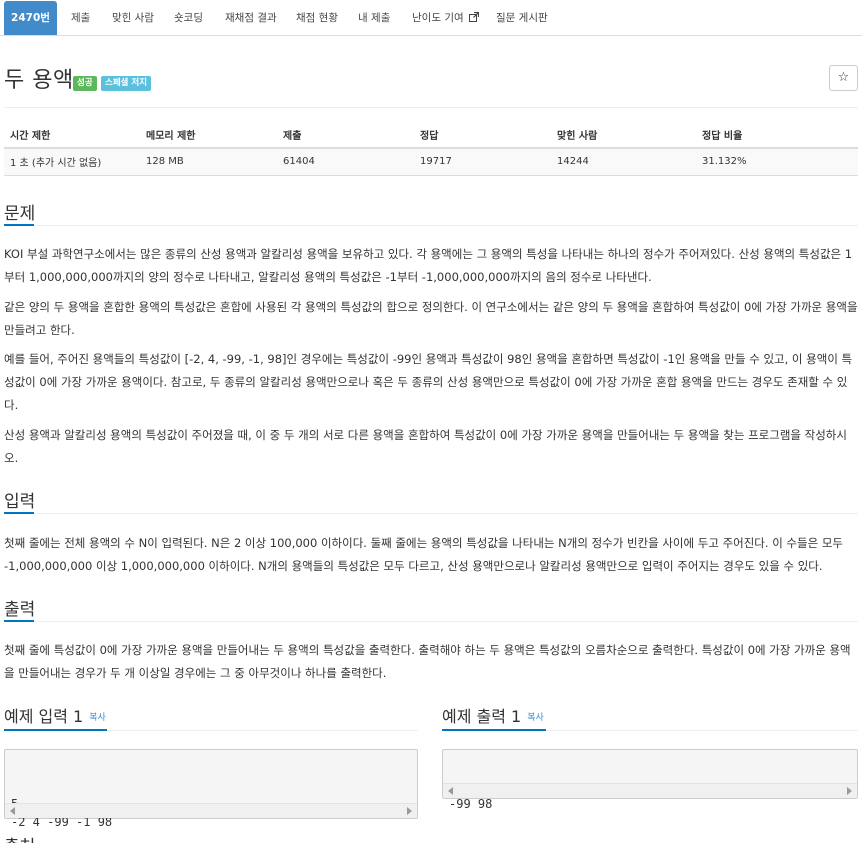 The height and width of the screenshot is (843, 862). What do you see at coordinates (19, 837) in the screenshot?
I see `source-section-title: 출처` at bounding box center [19, 837].